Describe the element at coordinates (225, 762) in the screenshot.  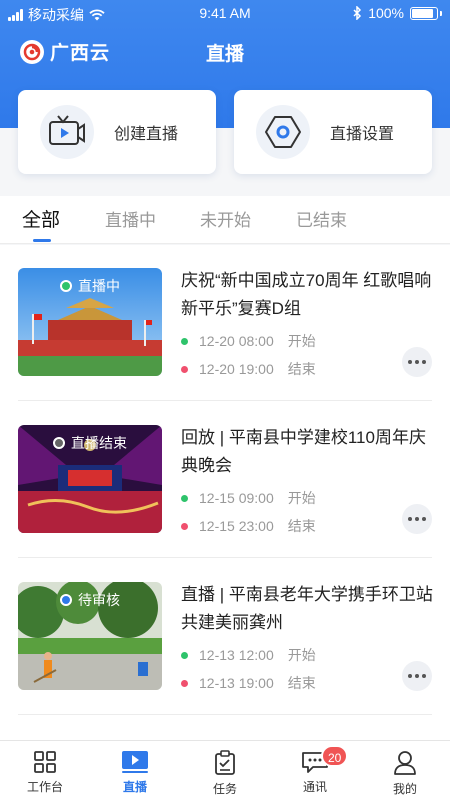
I see `clipboard-icon` at that location.